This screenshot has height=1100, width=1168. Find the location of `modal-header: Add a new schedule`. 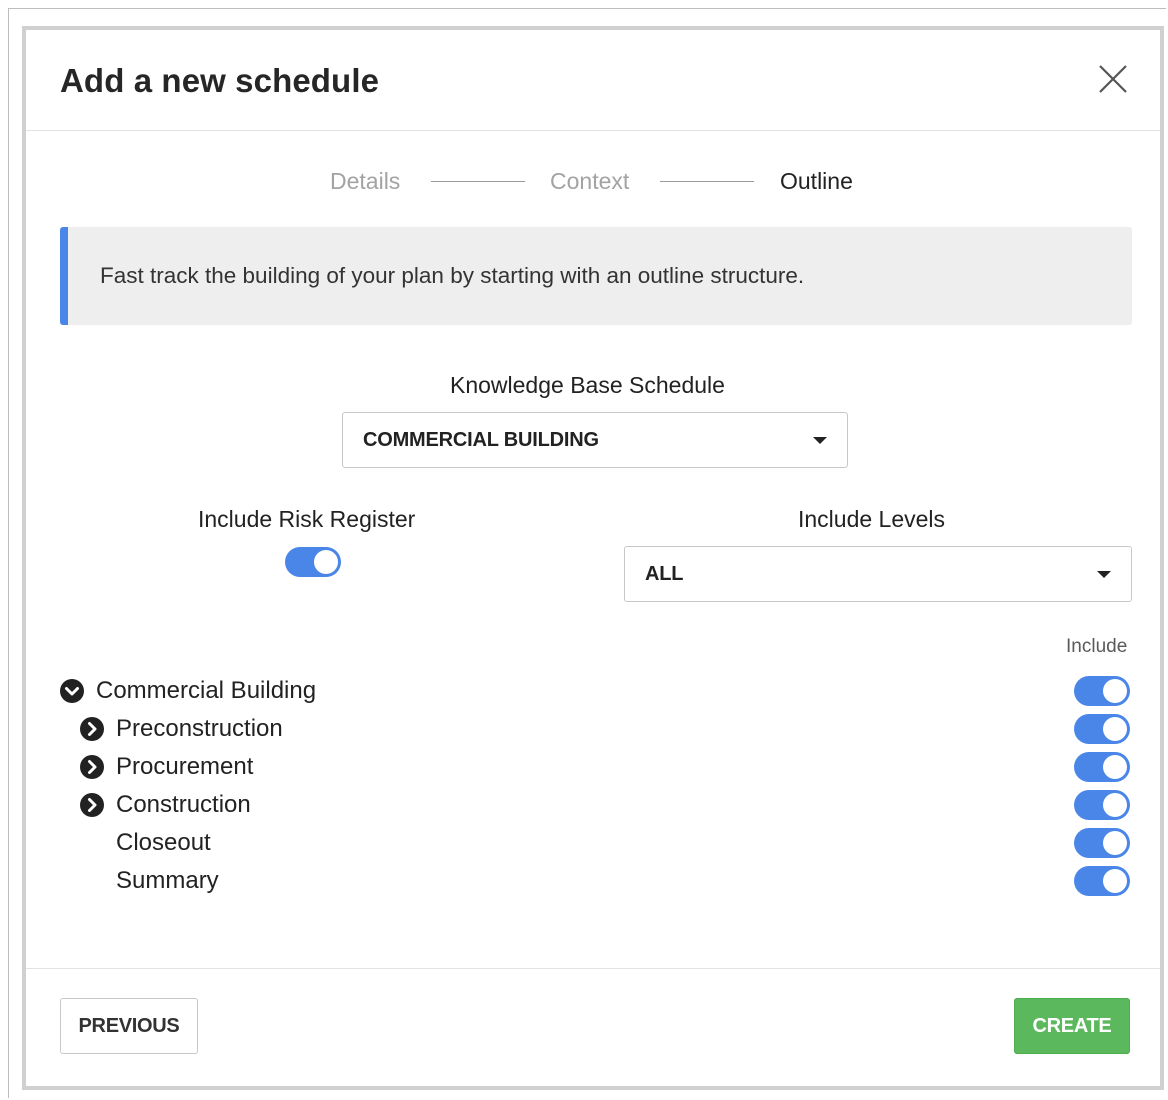

modal-header: Add a new schedule is located at coordinates (593, 80).